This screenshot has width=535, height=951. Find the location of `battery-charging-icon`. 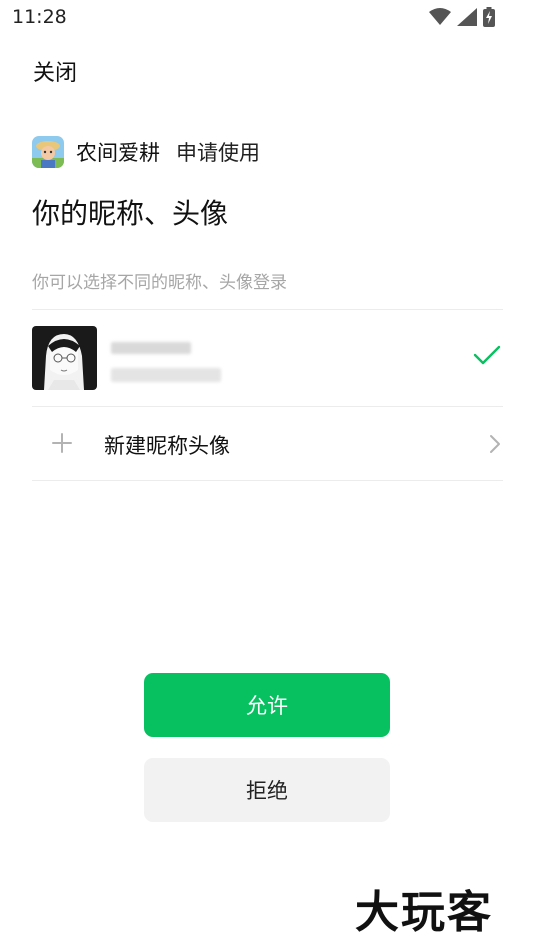

battery-charging-icon is located at coordinates (489, 17).